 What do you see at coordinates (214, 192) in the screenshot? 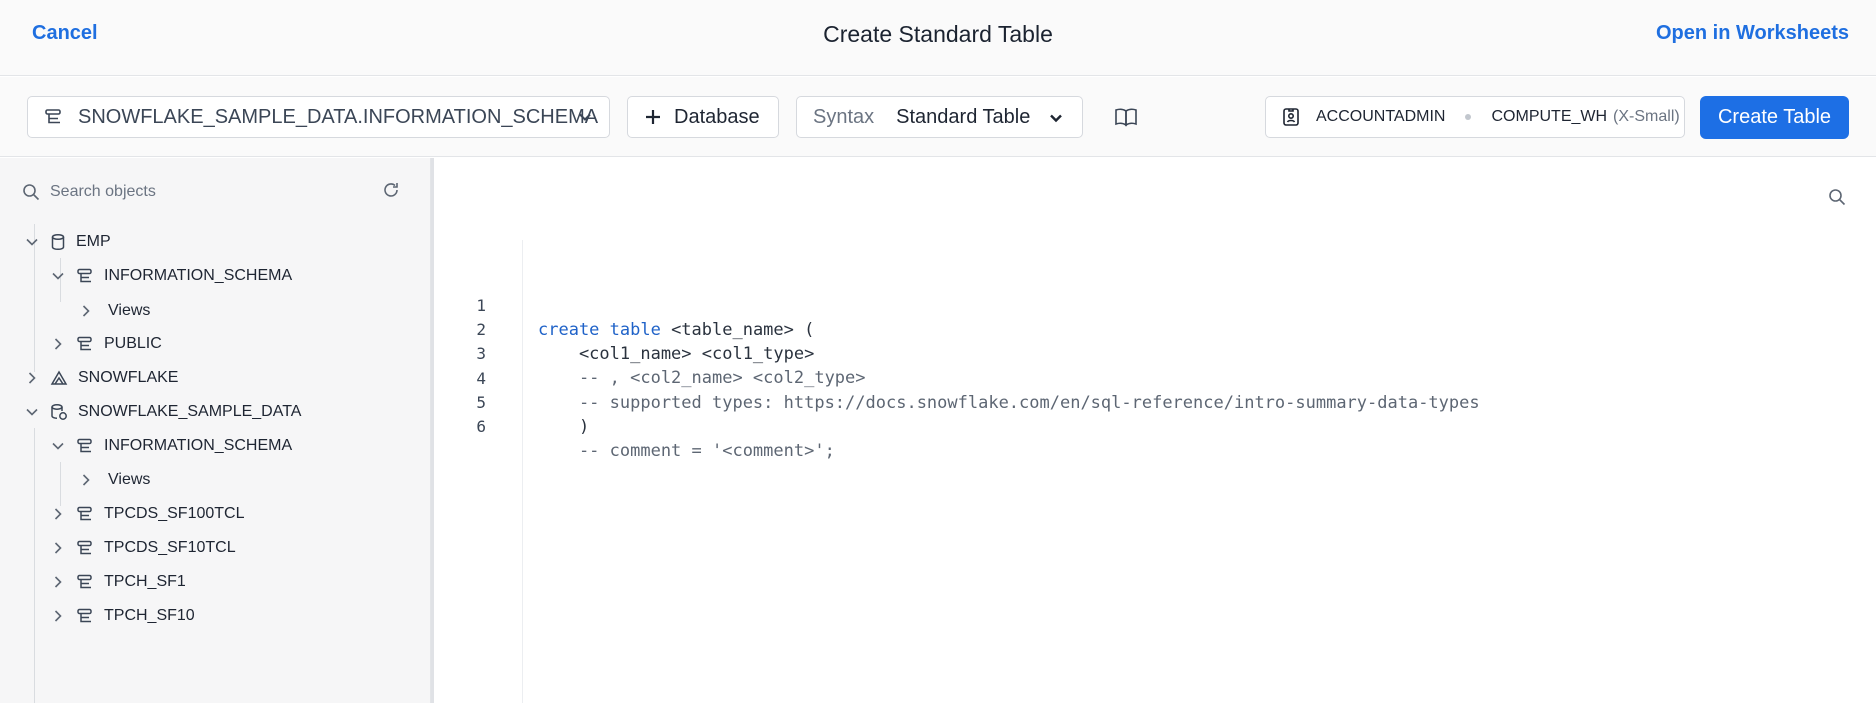
I see `search-objects-input: Search objects` at bounding box center [214, 192].